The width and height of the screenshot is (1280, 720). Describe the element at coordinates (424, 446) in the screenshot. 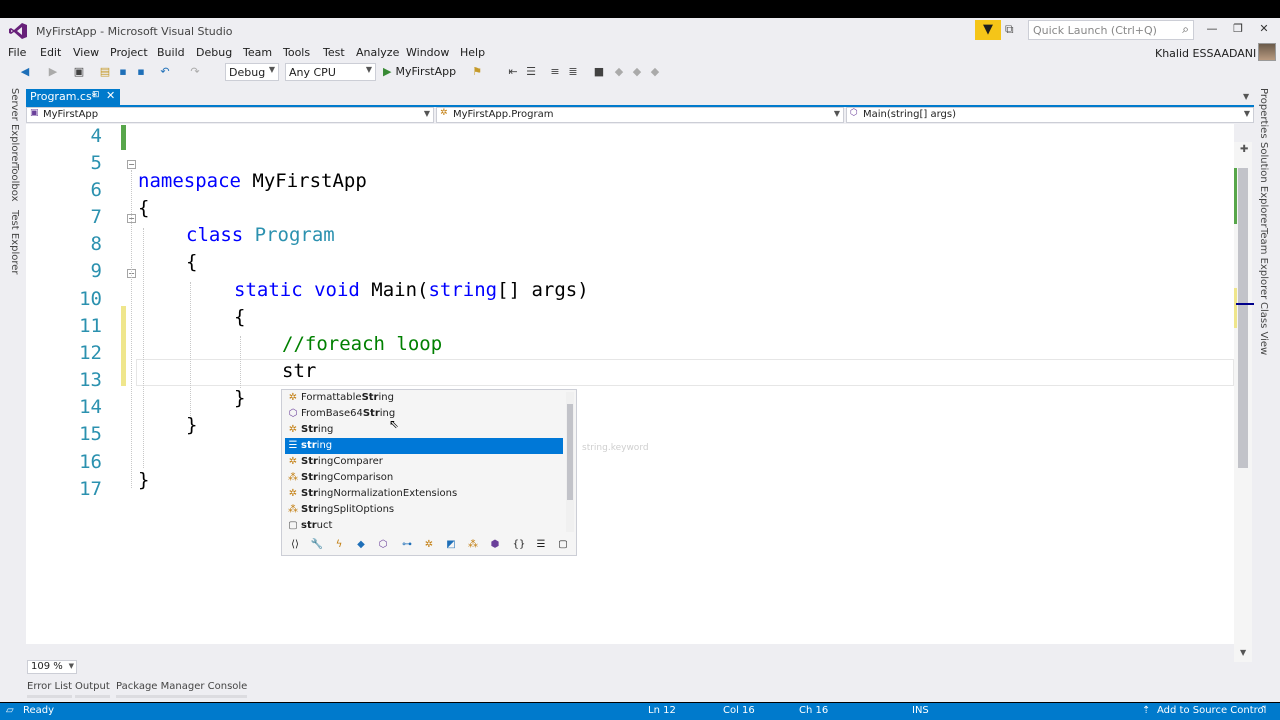

I see `completion-item-selected: ☰ string` at that location.